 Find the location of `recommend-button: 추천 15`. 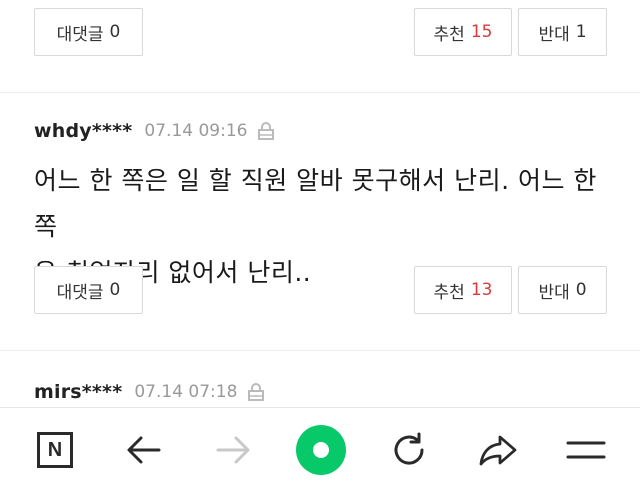

recommend-button: 추천 15 is located at coordinates (463, 32).